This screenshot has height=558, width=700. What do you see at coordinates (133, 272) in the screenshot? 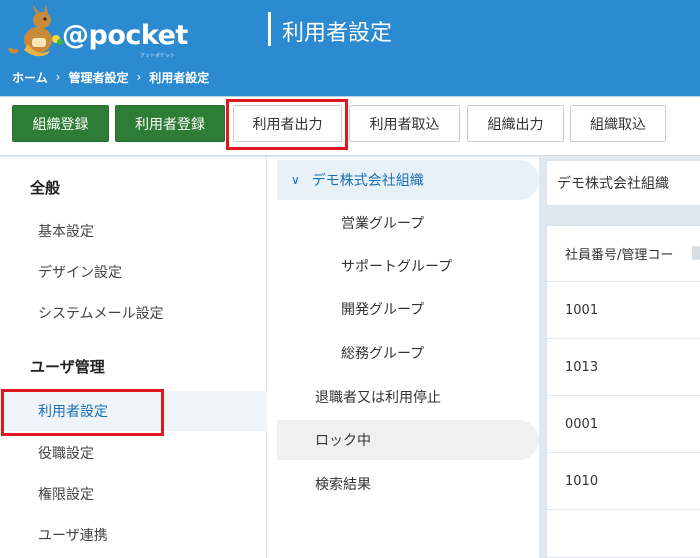
I see `sidebar-item-design-settings: デザイン設定` at bounding box center [133, 272].